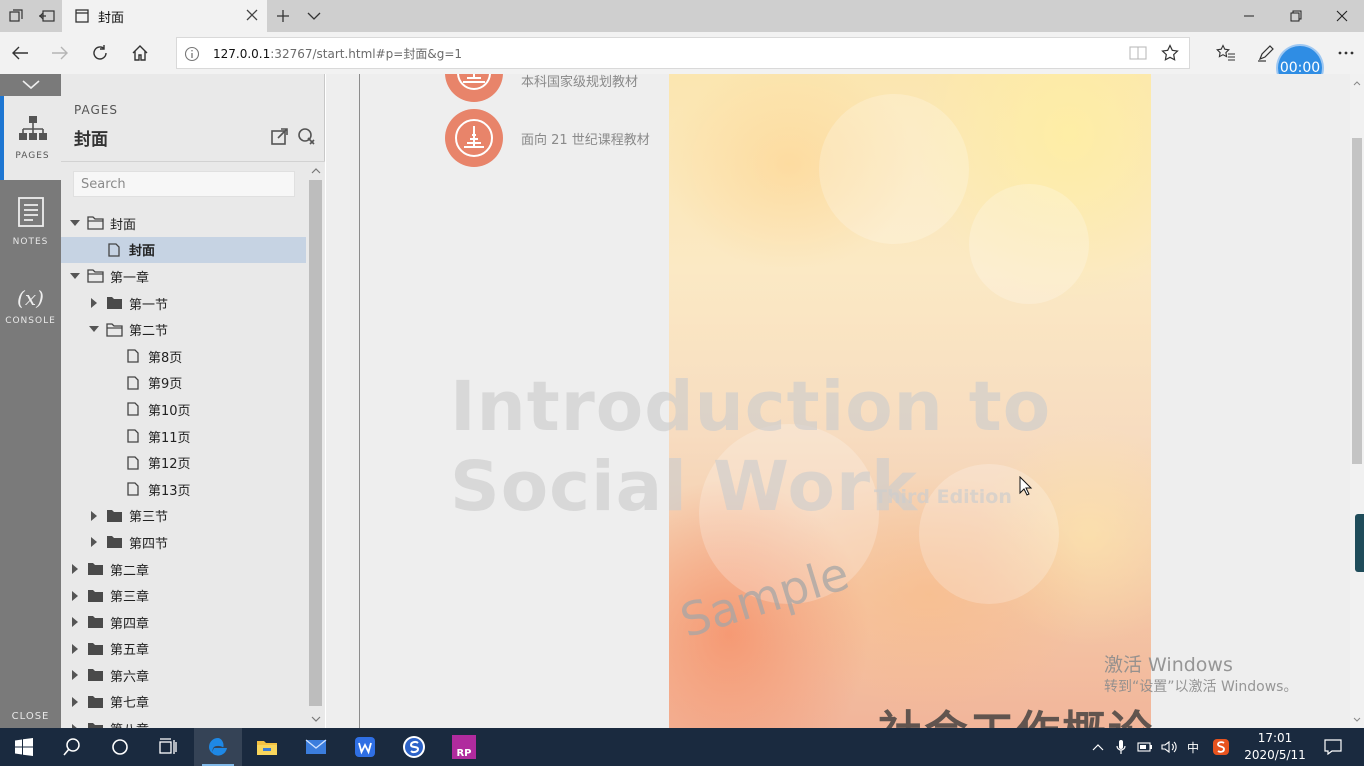 The image size is (1364, 766). I want to click on tree-item: 第三节, so click(184, 516).